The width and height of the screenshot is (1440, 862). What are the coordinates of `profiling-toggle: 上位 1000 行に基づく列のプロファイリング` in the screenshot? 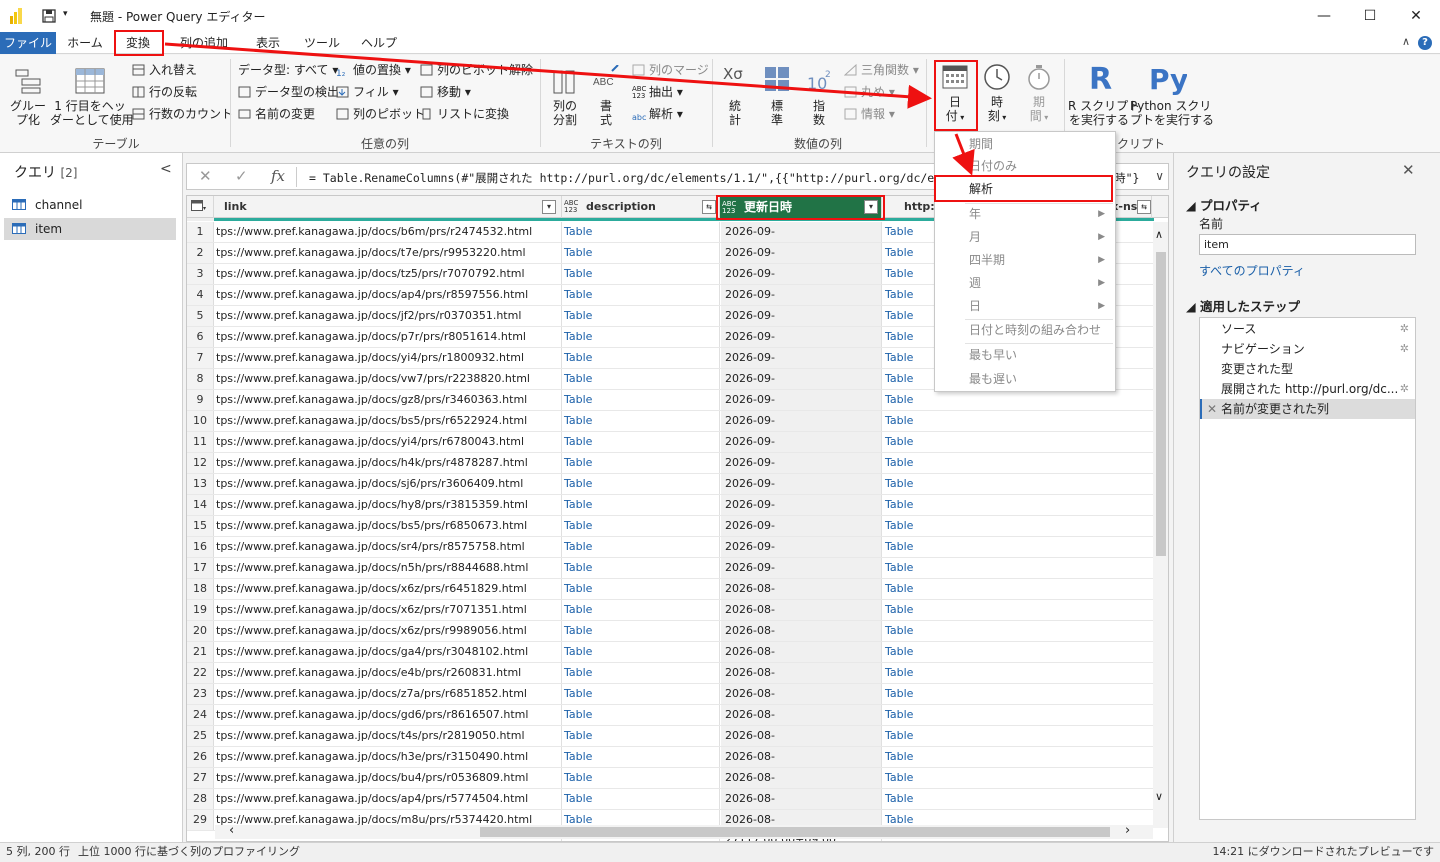 It's located at (189, 852).